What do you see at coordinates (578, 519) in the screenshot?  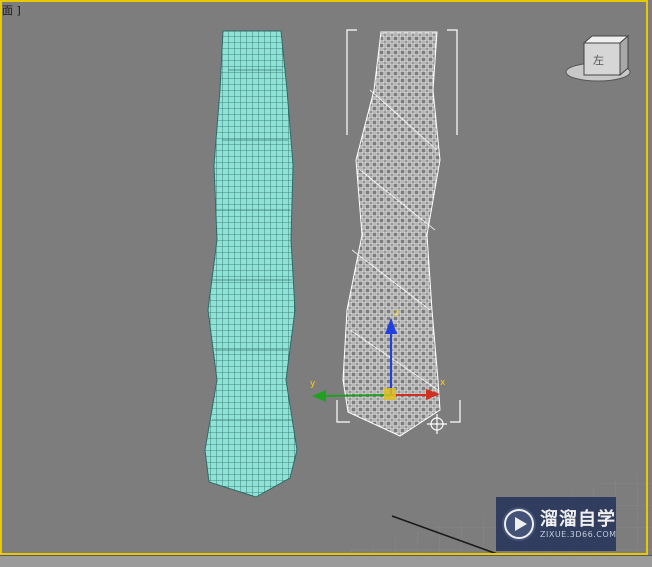 I see `watermark-title: 溜溜自学` at bounding box center [578, 519].